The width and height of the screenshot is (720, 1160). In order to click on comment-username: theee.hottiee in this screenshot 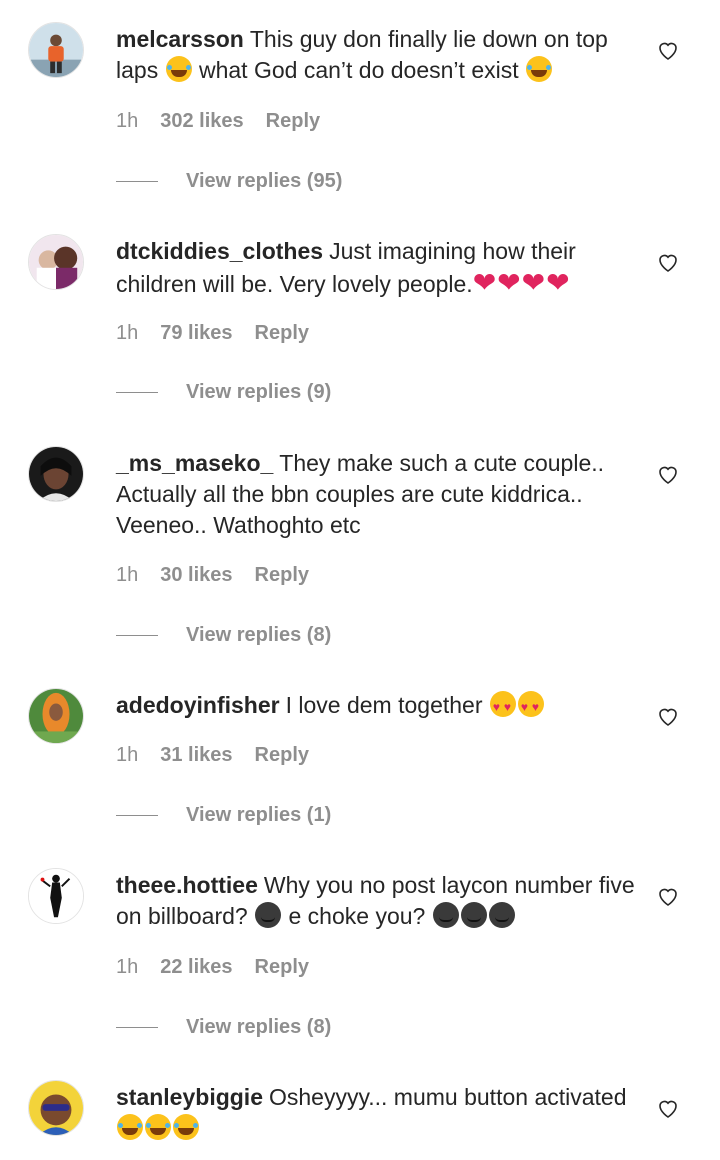, I will do `click(187, 885)`.